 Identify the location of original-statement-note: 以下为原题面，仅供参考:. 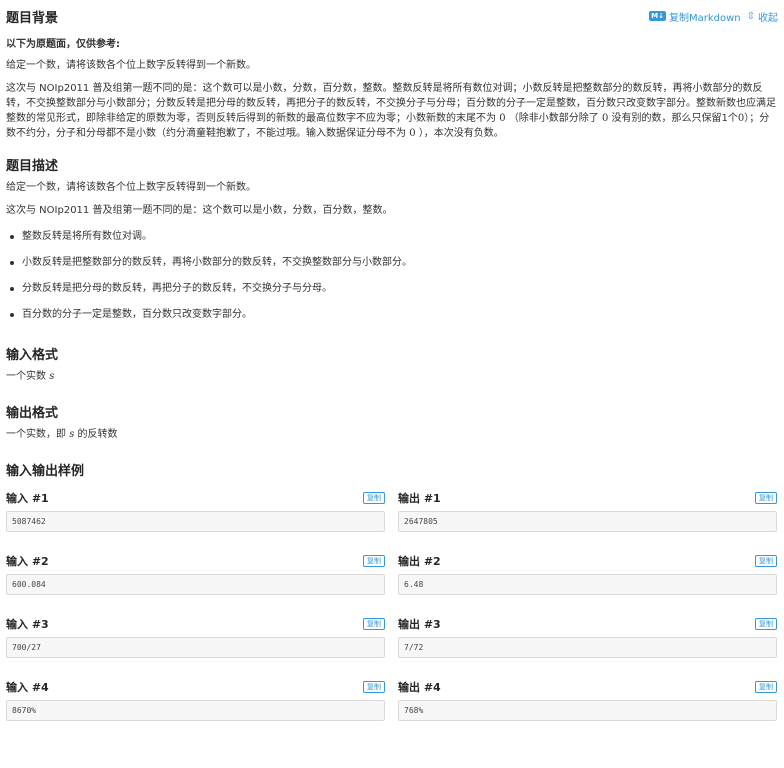
(63, 44).